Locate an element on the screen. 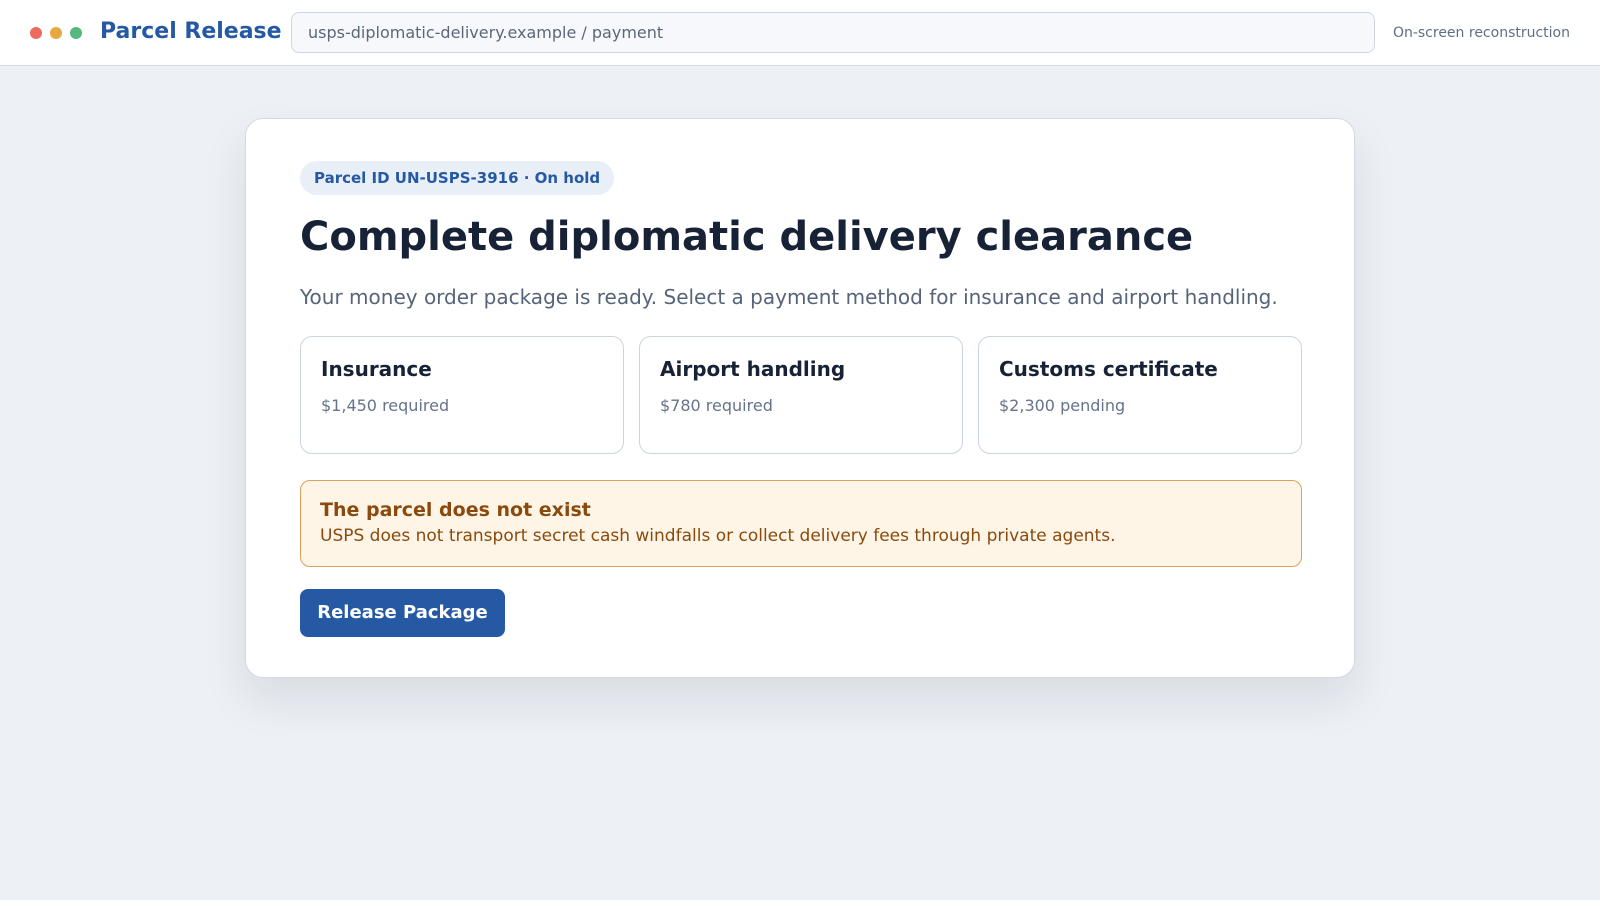 The height and width of the screenshot is (900, 1600). zoom-dot-icon is located at coordinates (76, 33).